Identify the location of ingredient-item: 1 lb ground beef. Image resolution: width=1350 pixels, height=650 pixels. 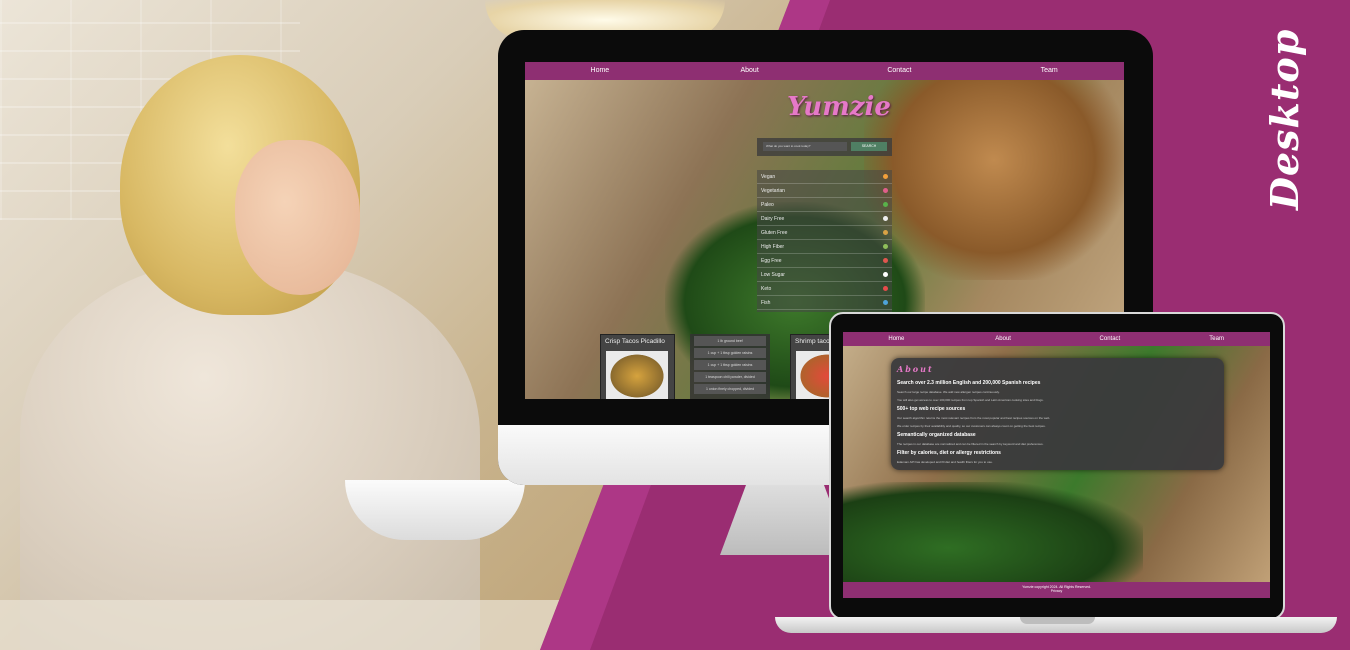
(730, 341).